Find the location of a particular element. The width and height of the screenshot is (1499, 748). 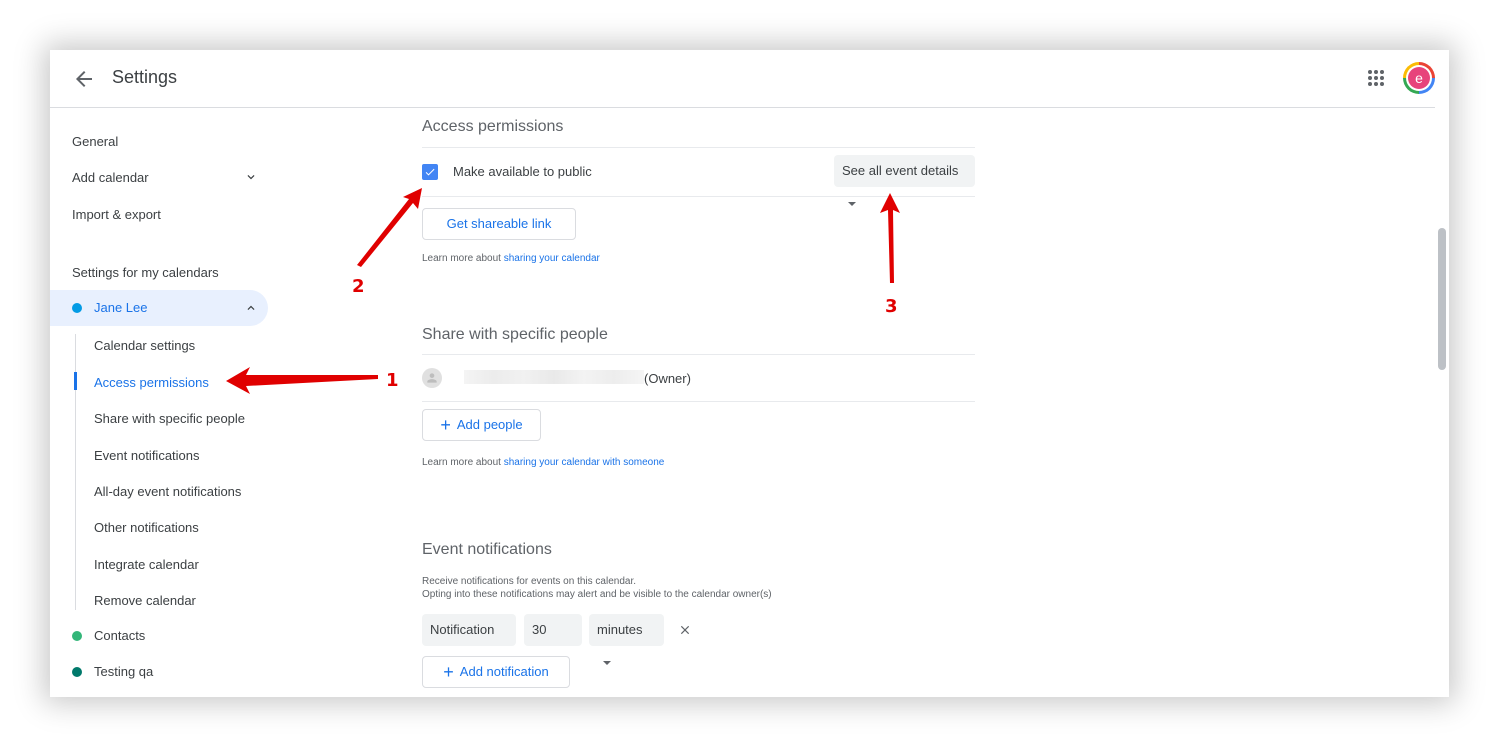

sub-item-other-notifications: Other notifications is located at coordinates (146, 527).